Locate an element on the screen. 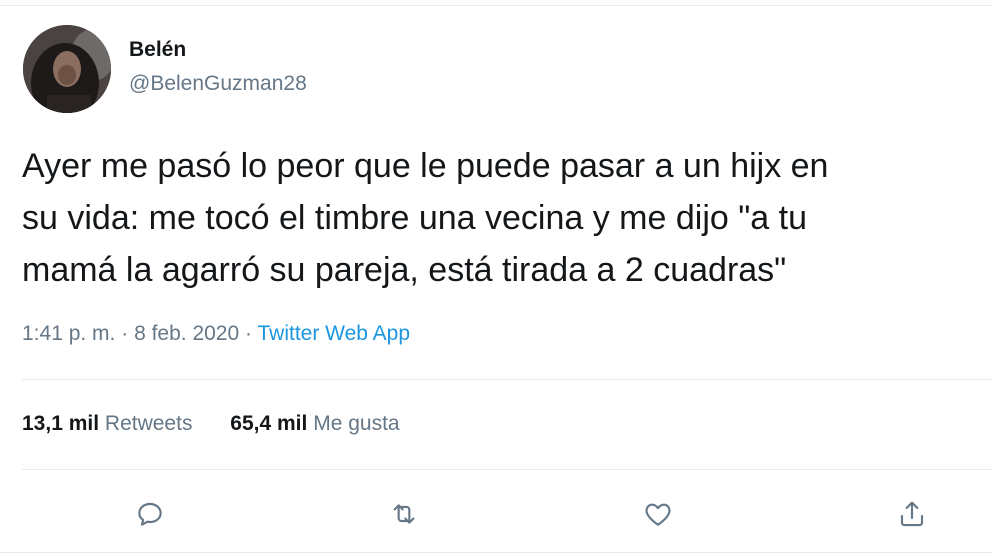  tweet-stats: 13,1 mil Retweets 65,4 mil Me gusta is located at coordinates (211, 424).